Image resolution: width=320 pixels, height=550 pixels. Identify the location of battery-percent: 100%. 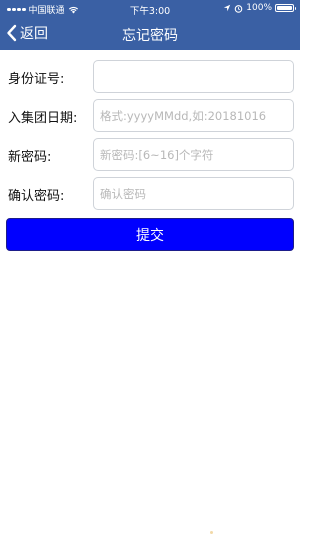
(259, 8).